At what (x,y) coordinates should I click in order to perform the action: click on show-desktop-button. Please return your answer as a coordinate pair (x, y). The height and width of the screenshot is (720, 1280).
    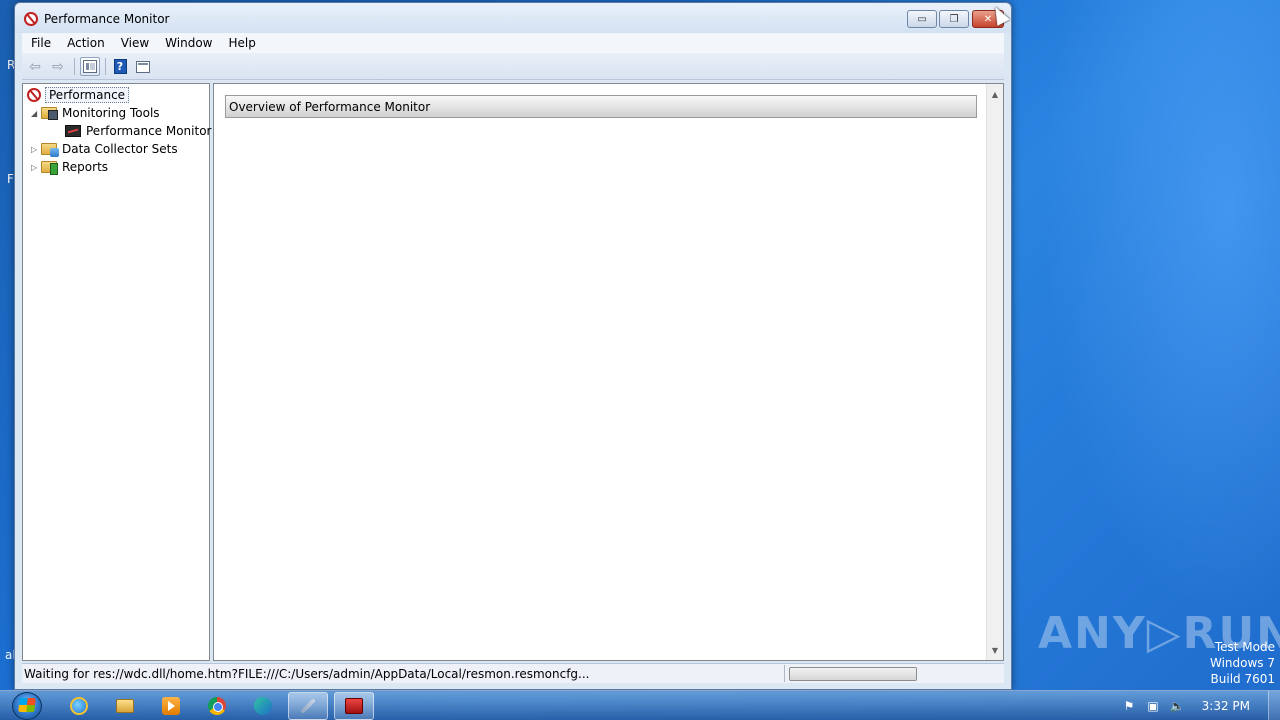
    Looking at the image, I should click on (1274, 705).